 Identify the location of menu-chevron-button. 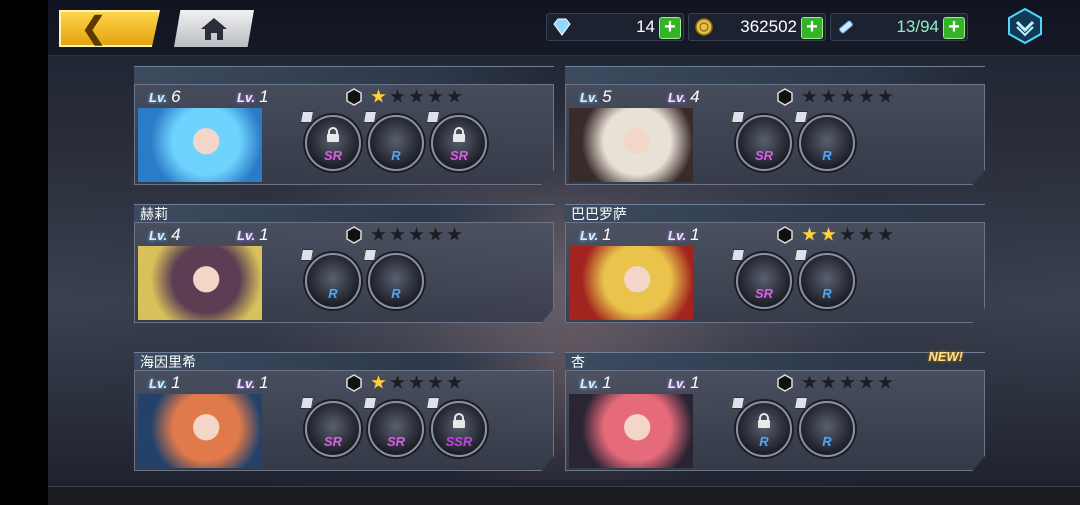
(1025, 26).